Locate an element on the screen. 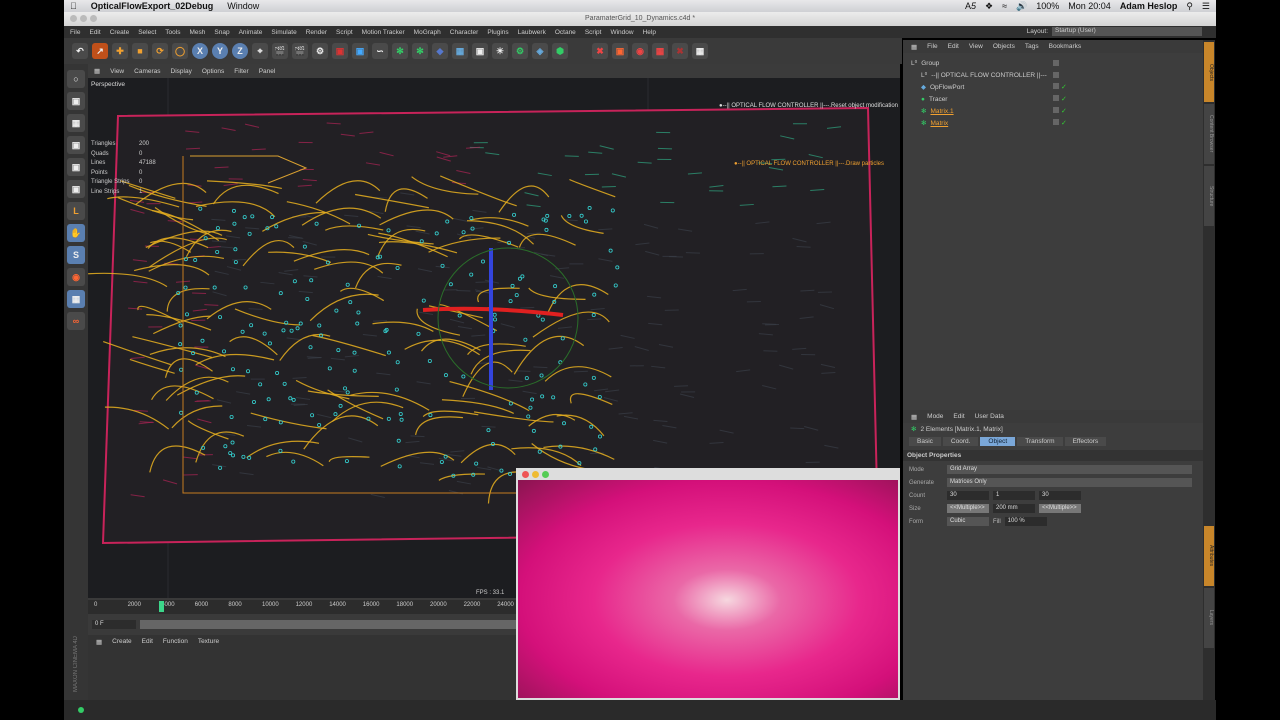  object-row: ◆ OpFlowPort ✓ is located at coordinates (1053, 87).